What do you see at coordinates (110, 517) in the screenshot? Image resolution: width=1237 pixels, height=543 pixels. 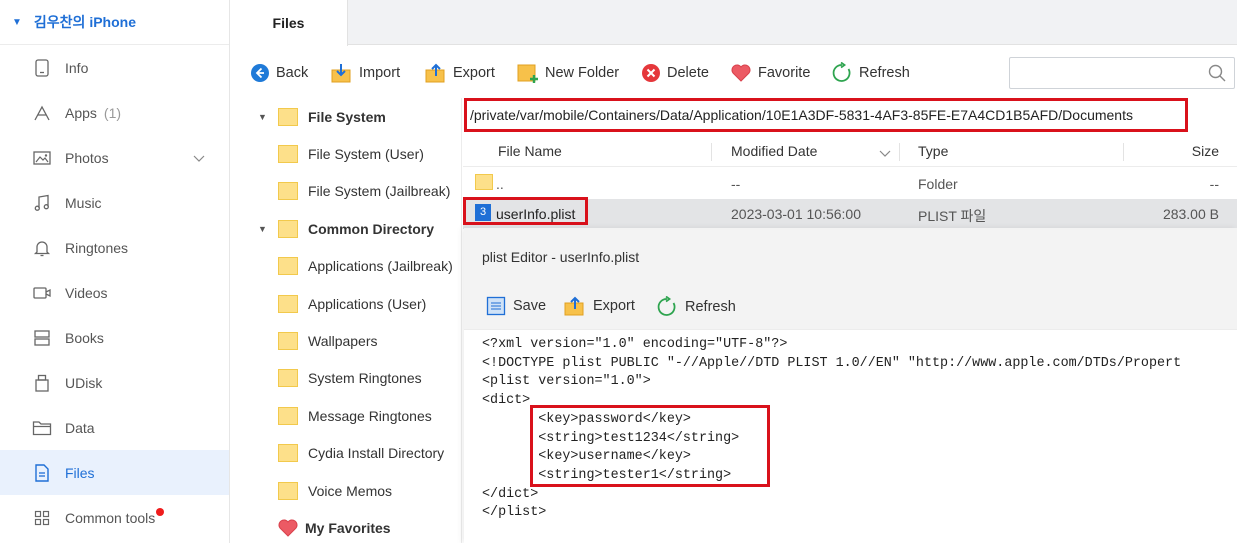 I see `sidebar-item-label: Common tools` at bounding box center [110, 517].